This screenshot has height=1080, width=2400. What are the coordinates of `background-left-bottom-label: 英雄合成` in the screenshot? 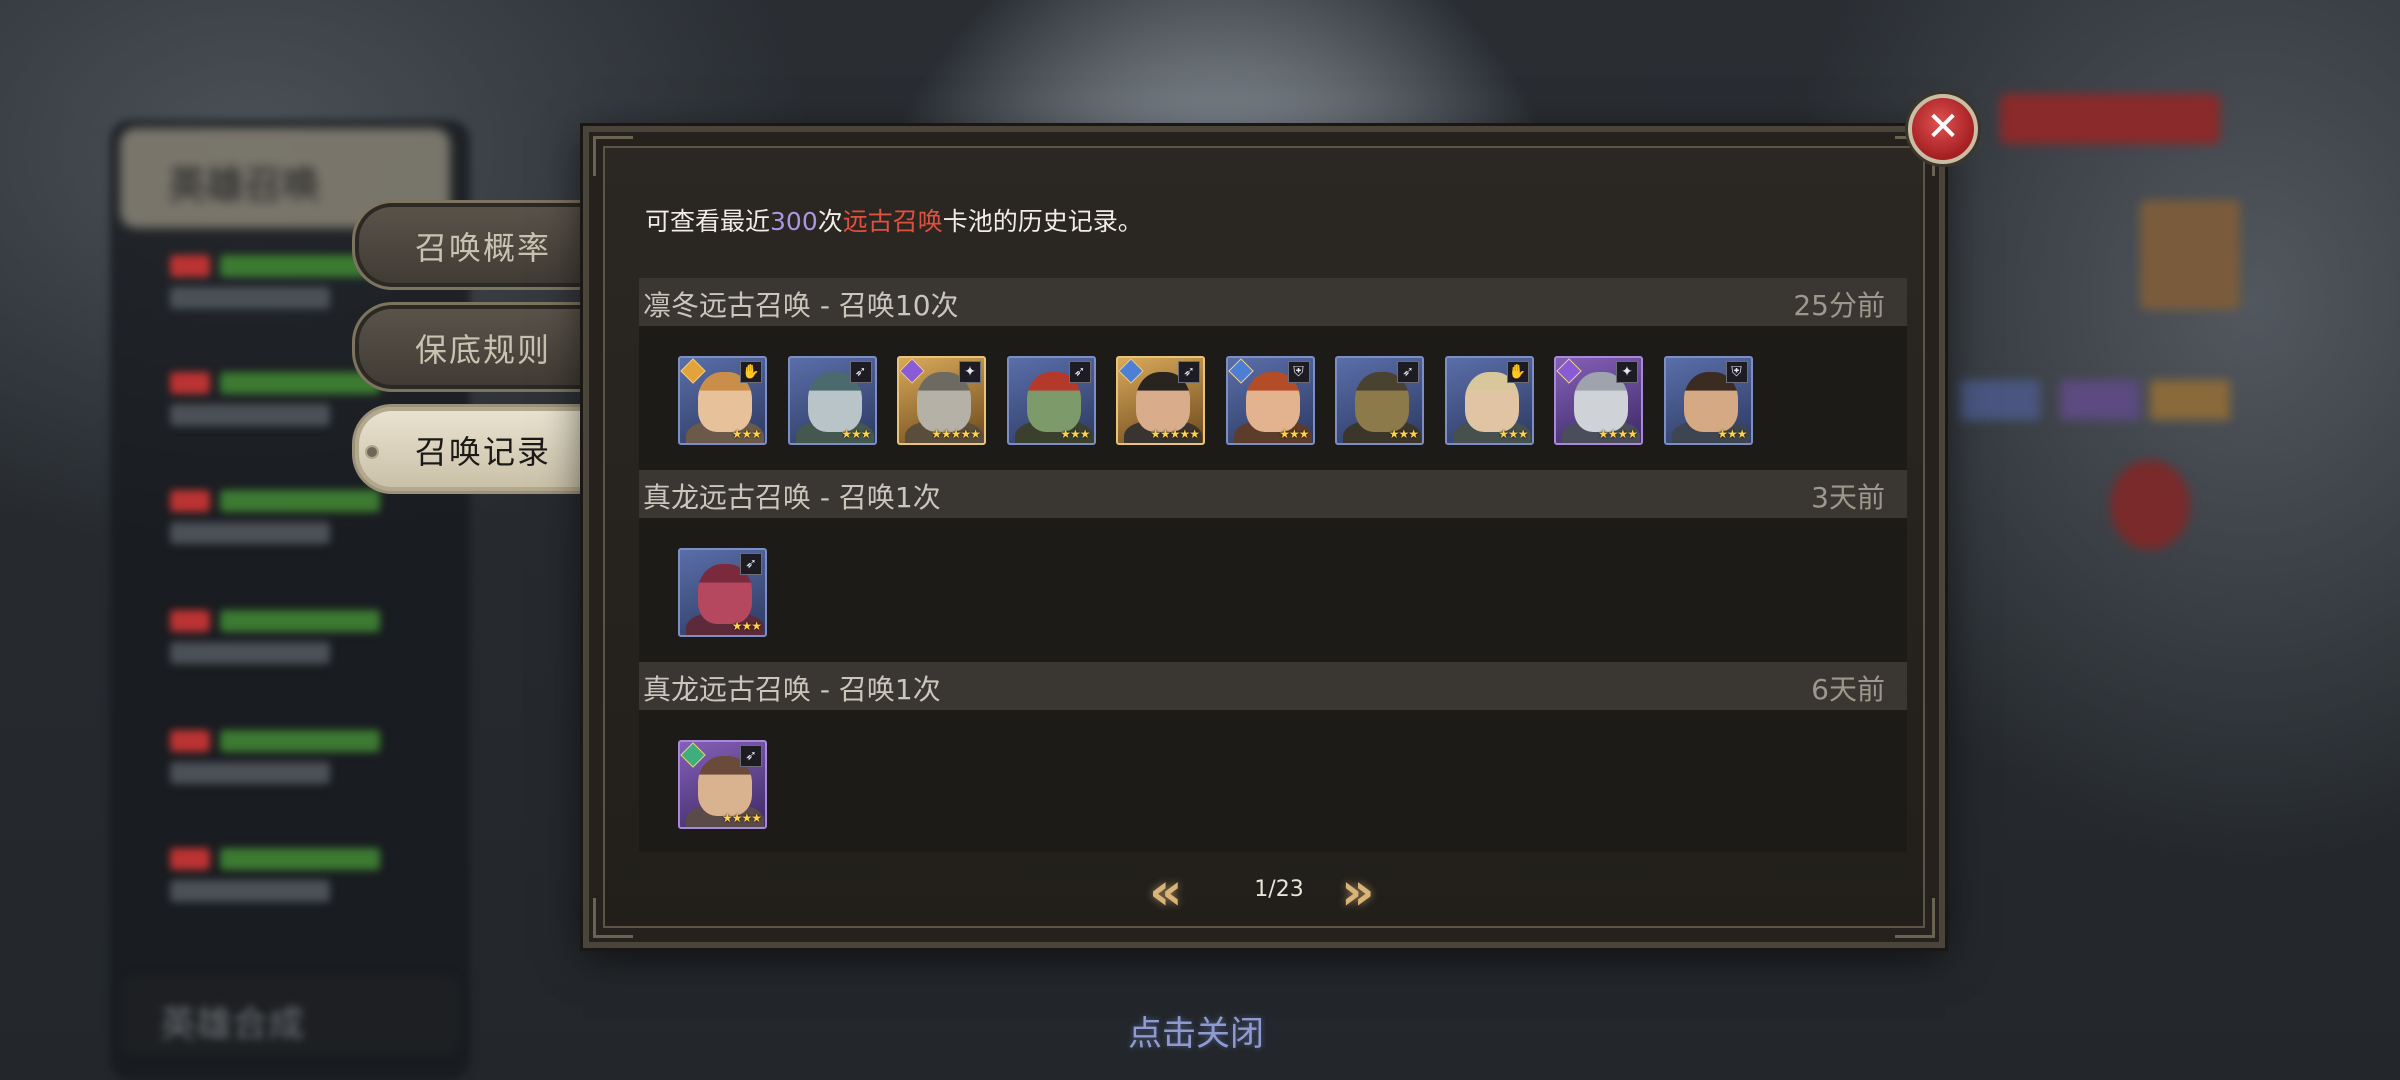 It's located at (232, 1024).